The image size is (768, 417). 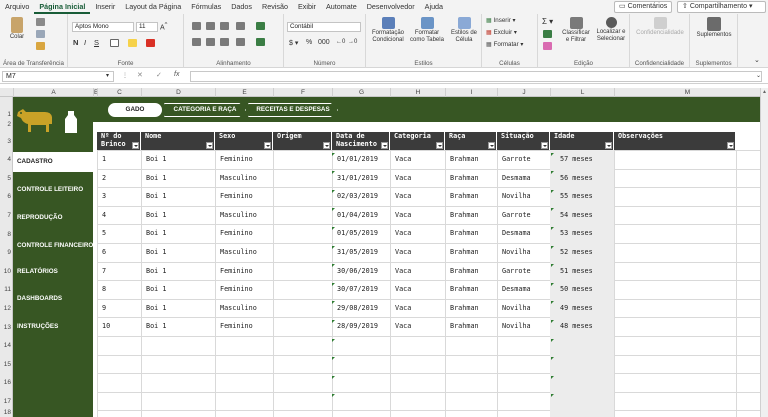 I want to click on borders-icon, so click(x=114, y=43).